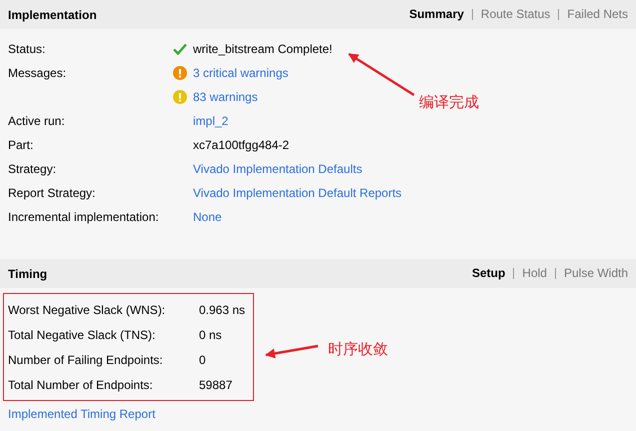  Describe the element at coordinates (222, 309) in the screenshot. I see `metric-value: 0.963 ns` at that location.